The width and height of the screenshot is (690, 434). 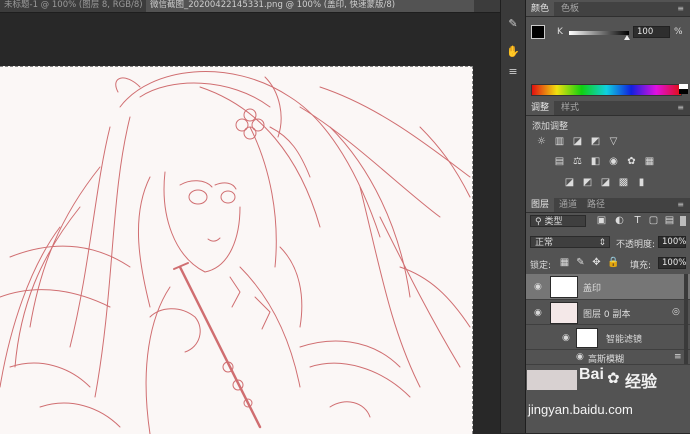 What do you see at coordinates (678, 357) in the screenshot?
I see `filter-options-icon: ≡` at bounding box center [678, 357].